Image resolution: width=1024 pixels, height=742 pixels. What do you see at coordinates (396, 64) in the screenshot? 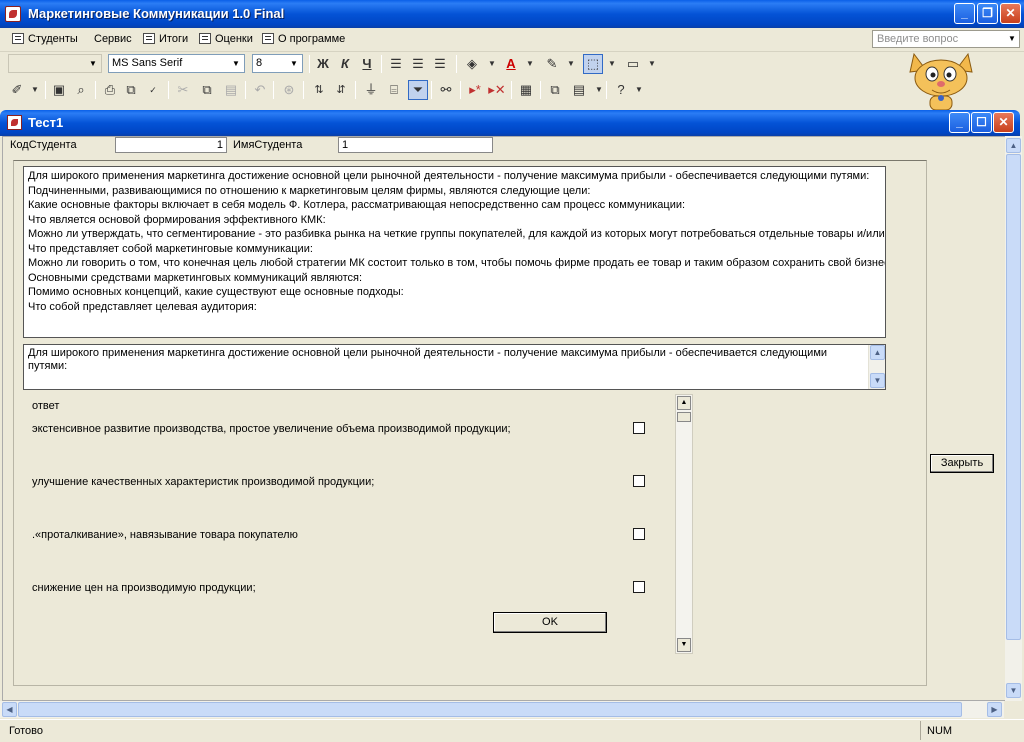
I see `align-left-icon: ☰` at bounding box center [396, 64].